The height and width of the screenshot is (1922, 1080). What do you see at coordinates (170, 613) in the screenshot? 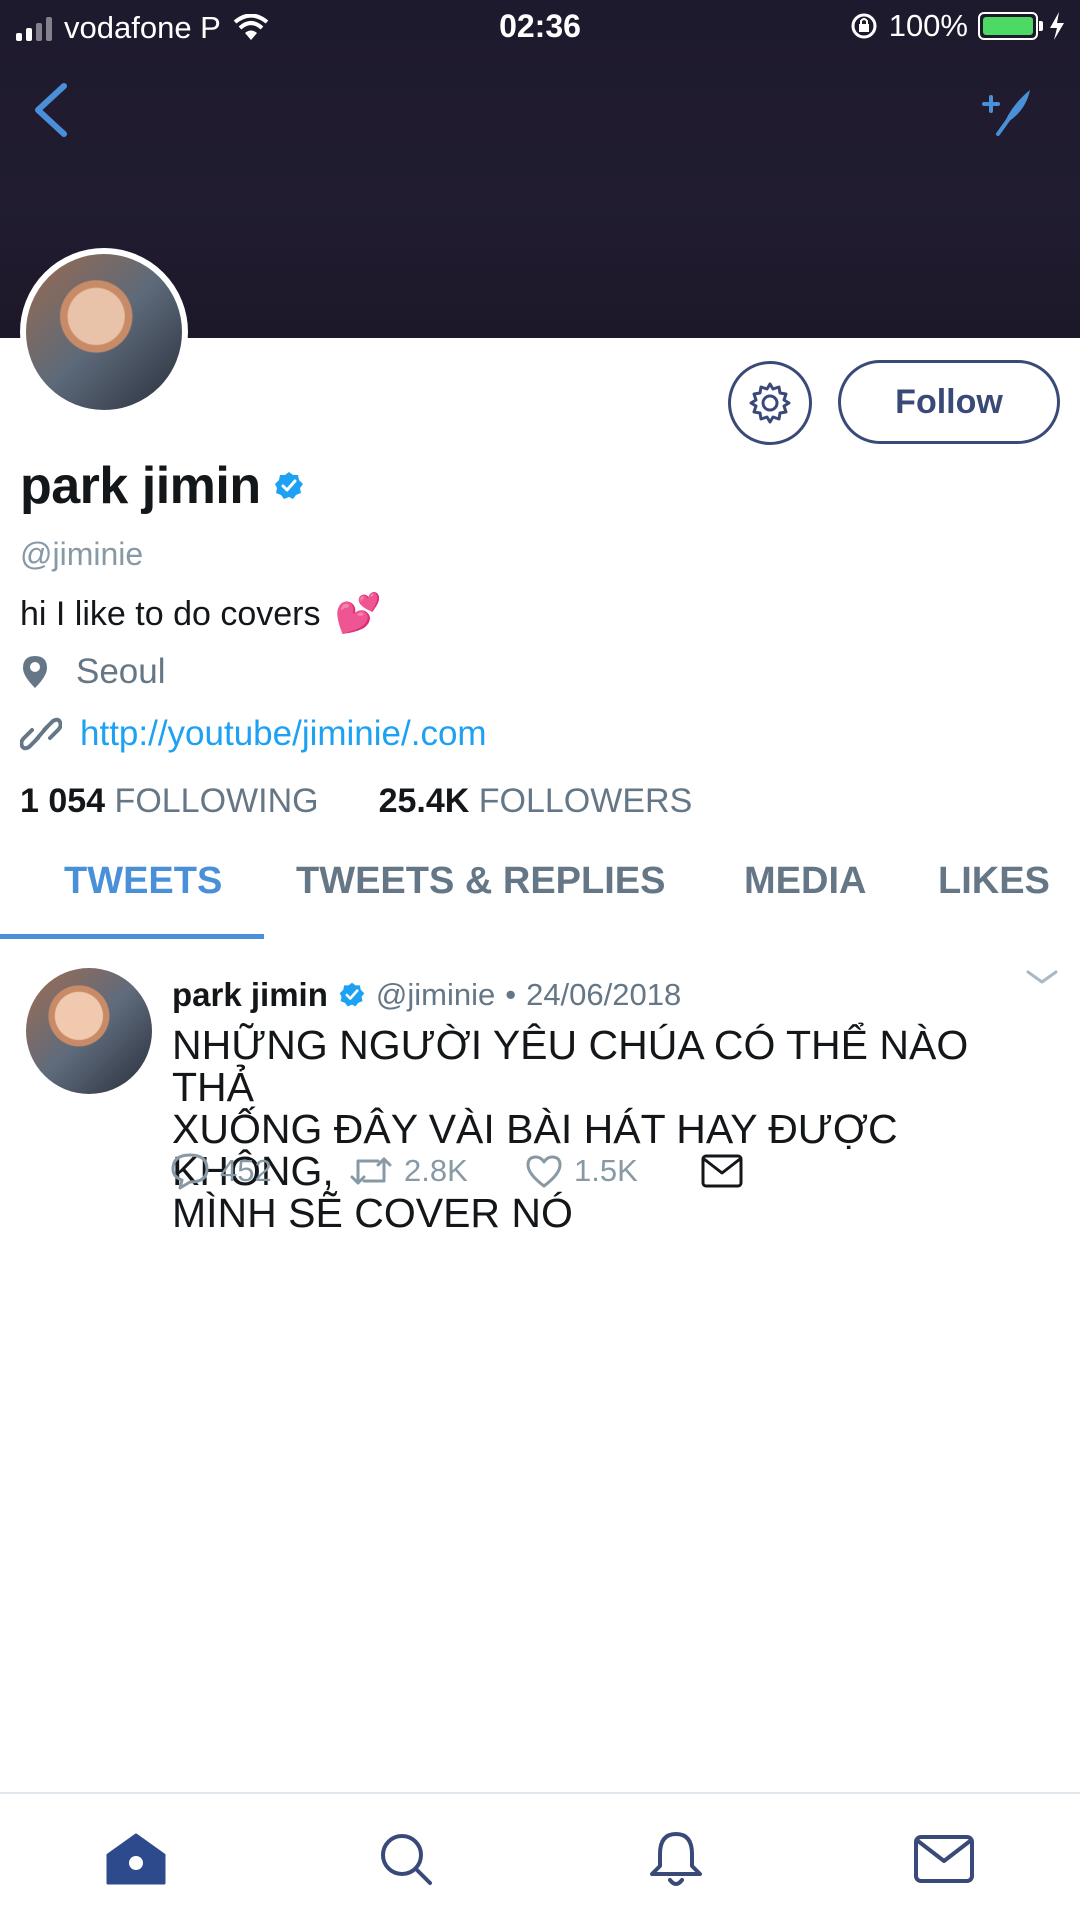
I see `bio-text: hi I like to do covers` at bounding box center [170, 613].